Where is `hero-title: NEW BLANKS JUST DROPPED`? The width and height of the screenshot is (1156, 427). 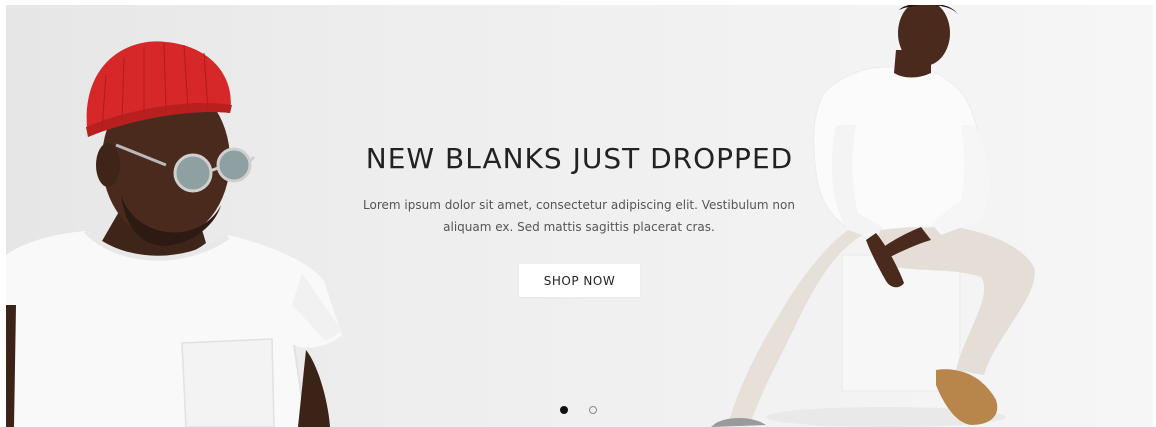
hero-title: NEW BLANKS JUST DROPPED is located at coordinates (579, 158).